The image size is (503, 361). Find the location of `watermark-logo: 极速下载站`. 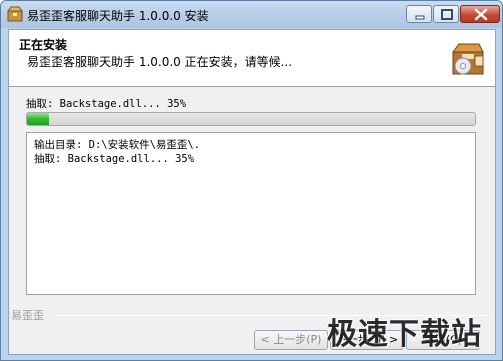

watermark-logo: 极速下载站 is located at coordinates (404, 334).